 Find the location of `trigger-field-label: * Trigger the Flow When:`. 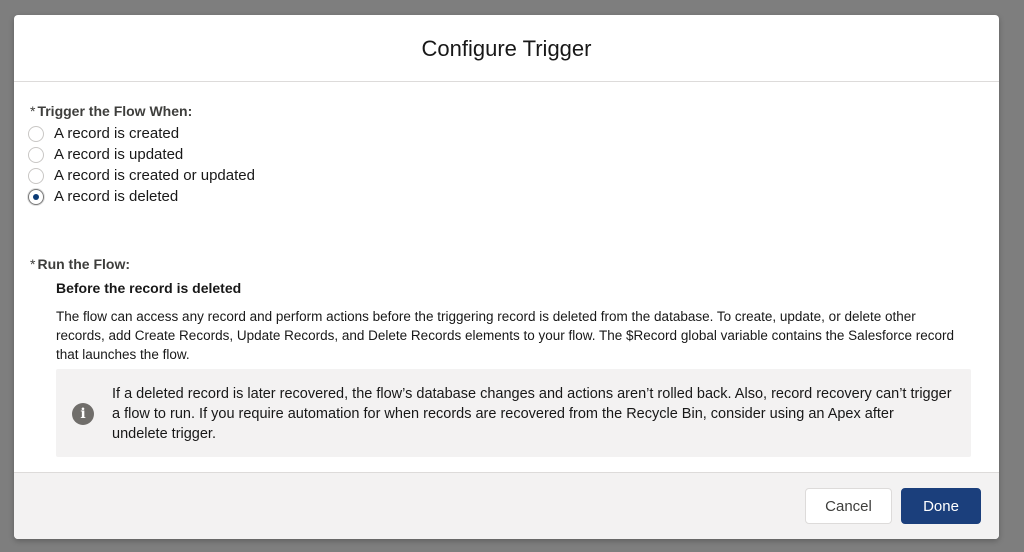

trigger-field-label: * Trigger the Flow When: is located at coordinates (111, 111).